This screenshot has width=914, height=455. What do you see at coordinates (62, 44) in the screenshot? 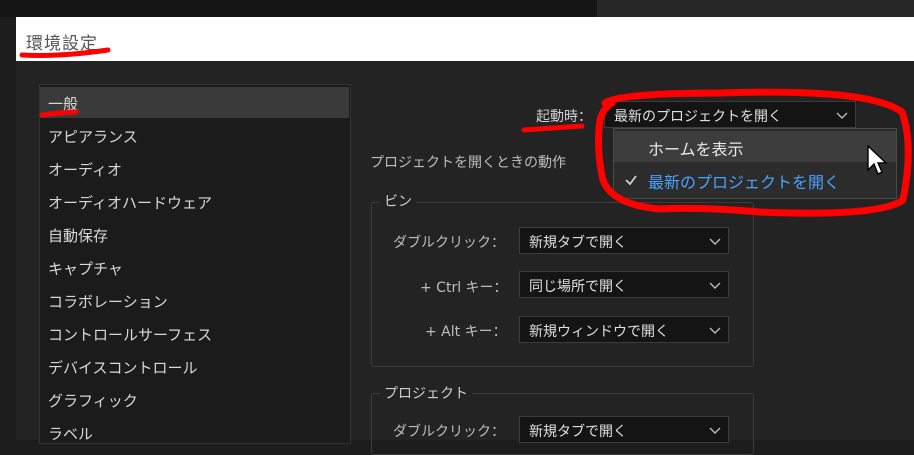
I see `window-title: 環境設定` at bounding box center [62, 44].